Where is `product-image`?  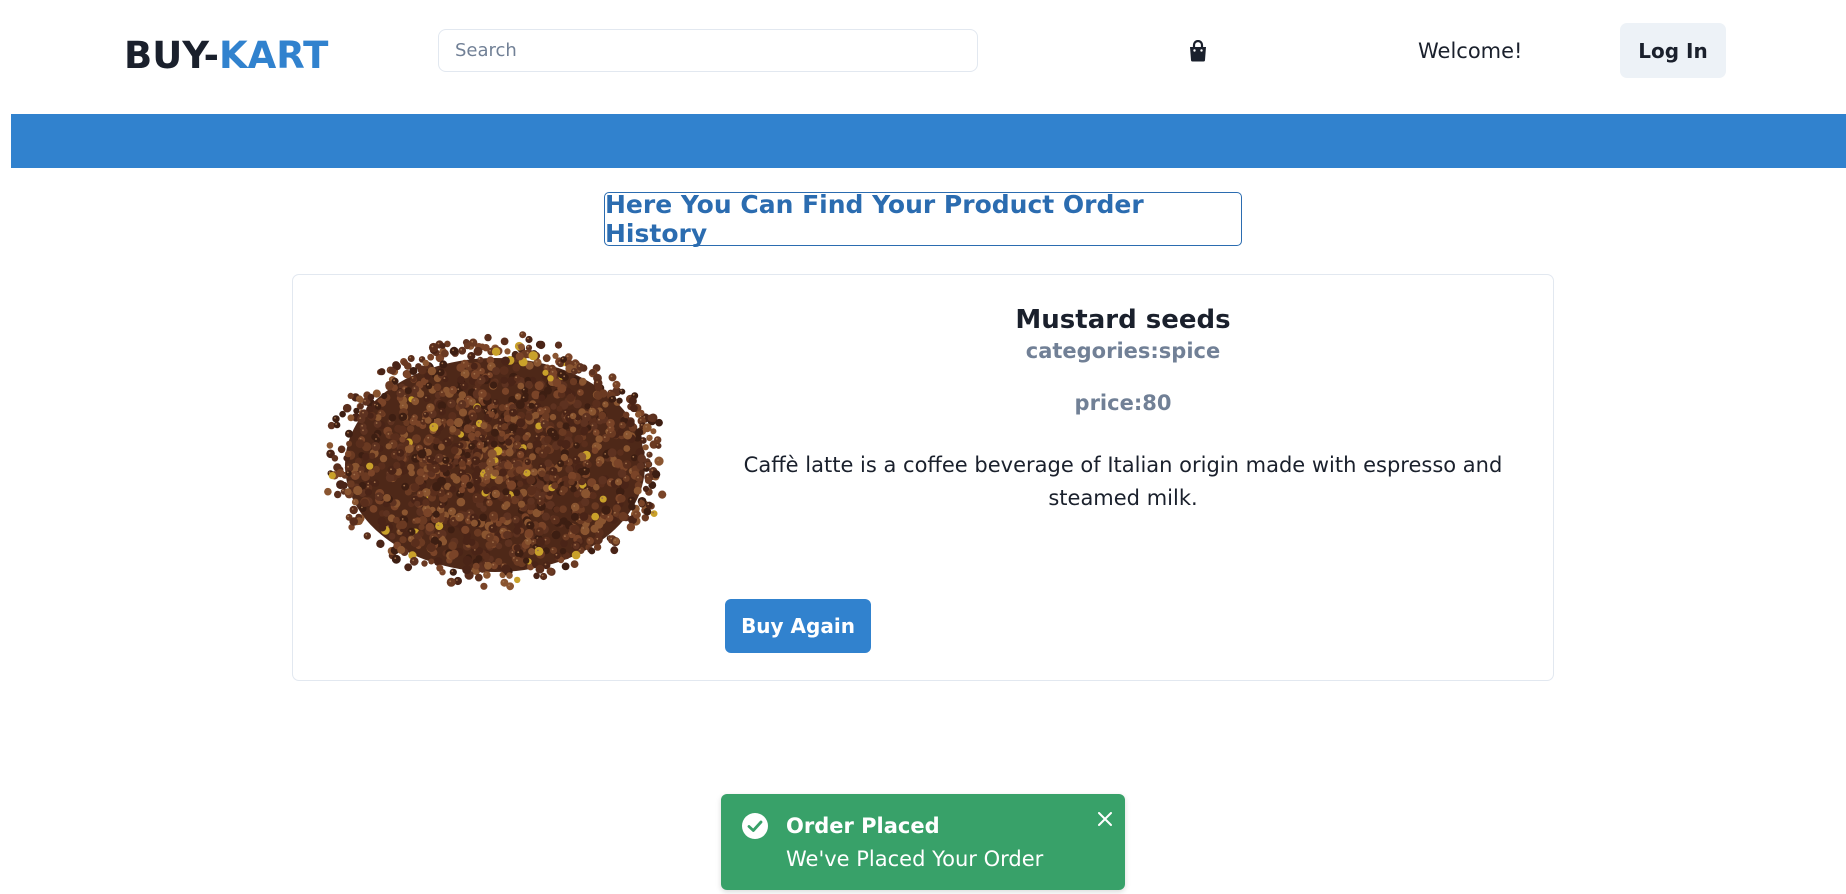 product-image is located at coordinates (494, 466).